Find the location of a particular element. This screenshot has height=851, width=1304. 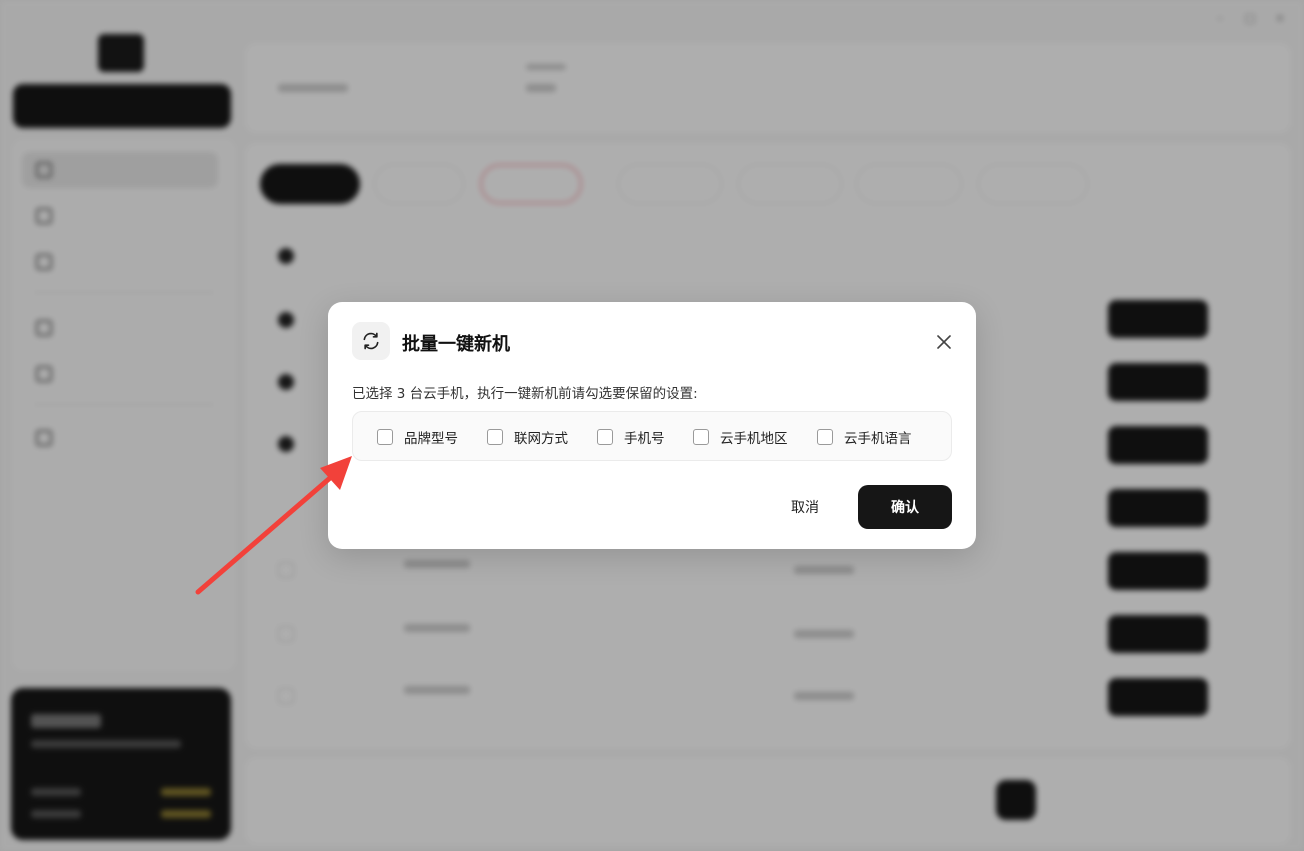

option-label: 品牌型号 is located at coordinates (431, 439).